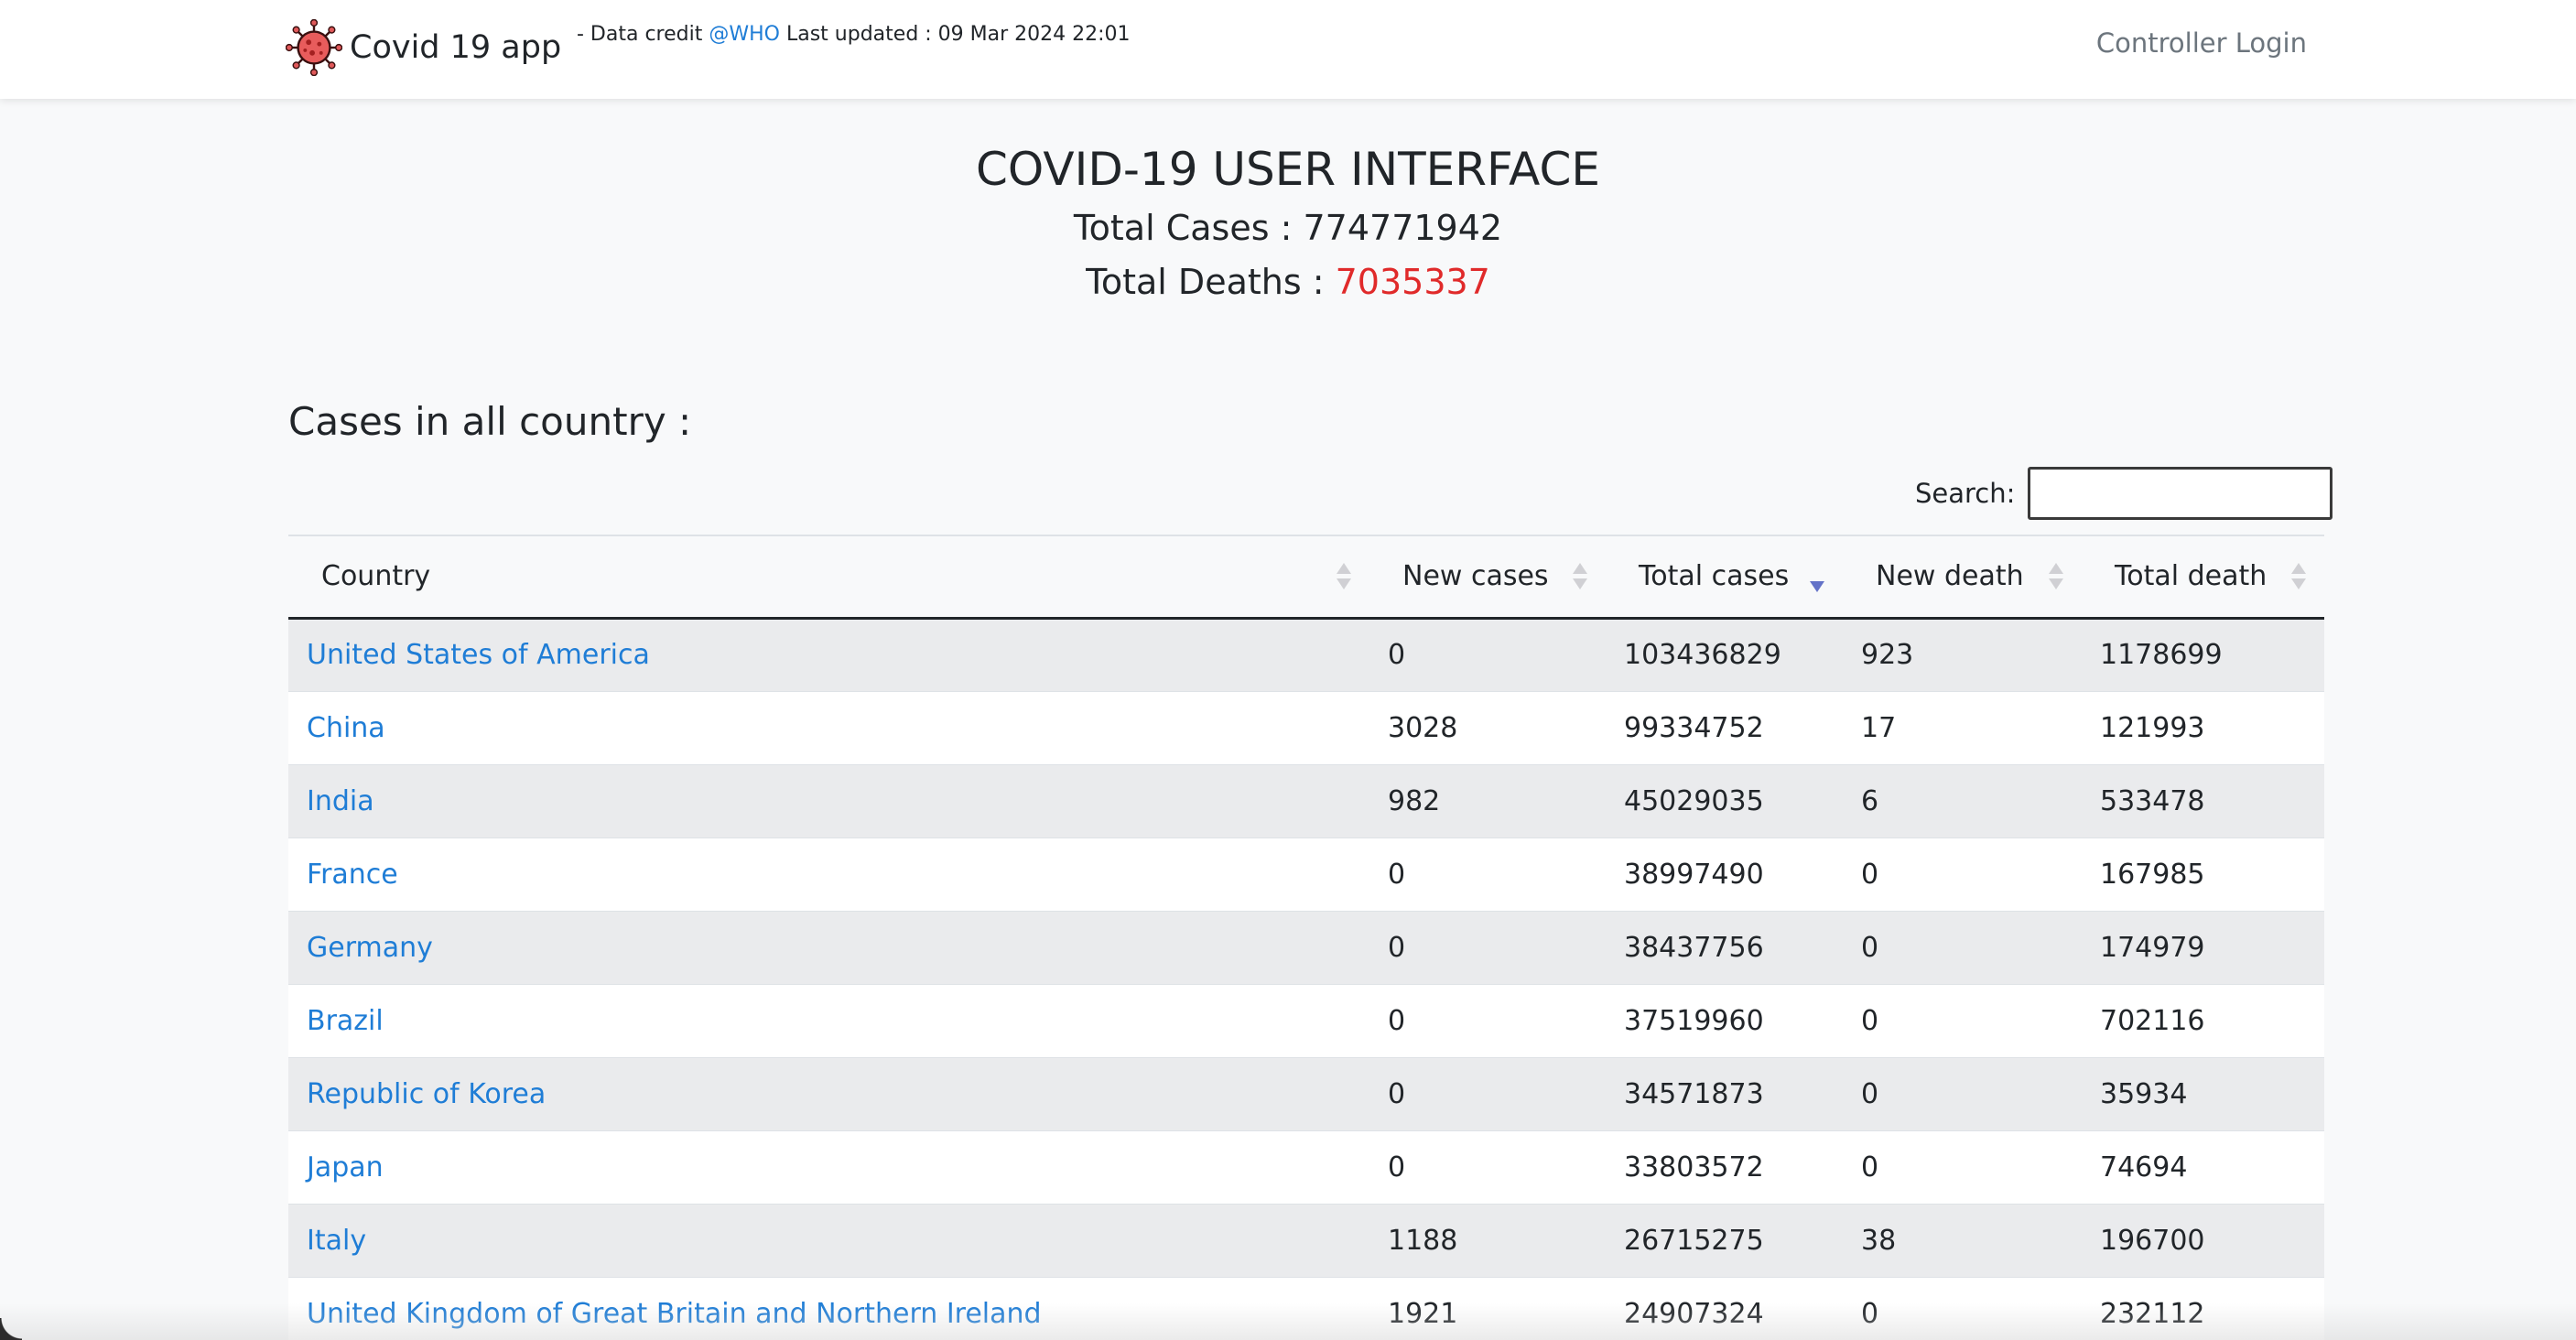 The height and width of the screenshot is (1340, 2576). I want to click on column-header-new-cases: New cases, so click(1488, 576).